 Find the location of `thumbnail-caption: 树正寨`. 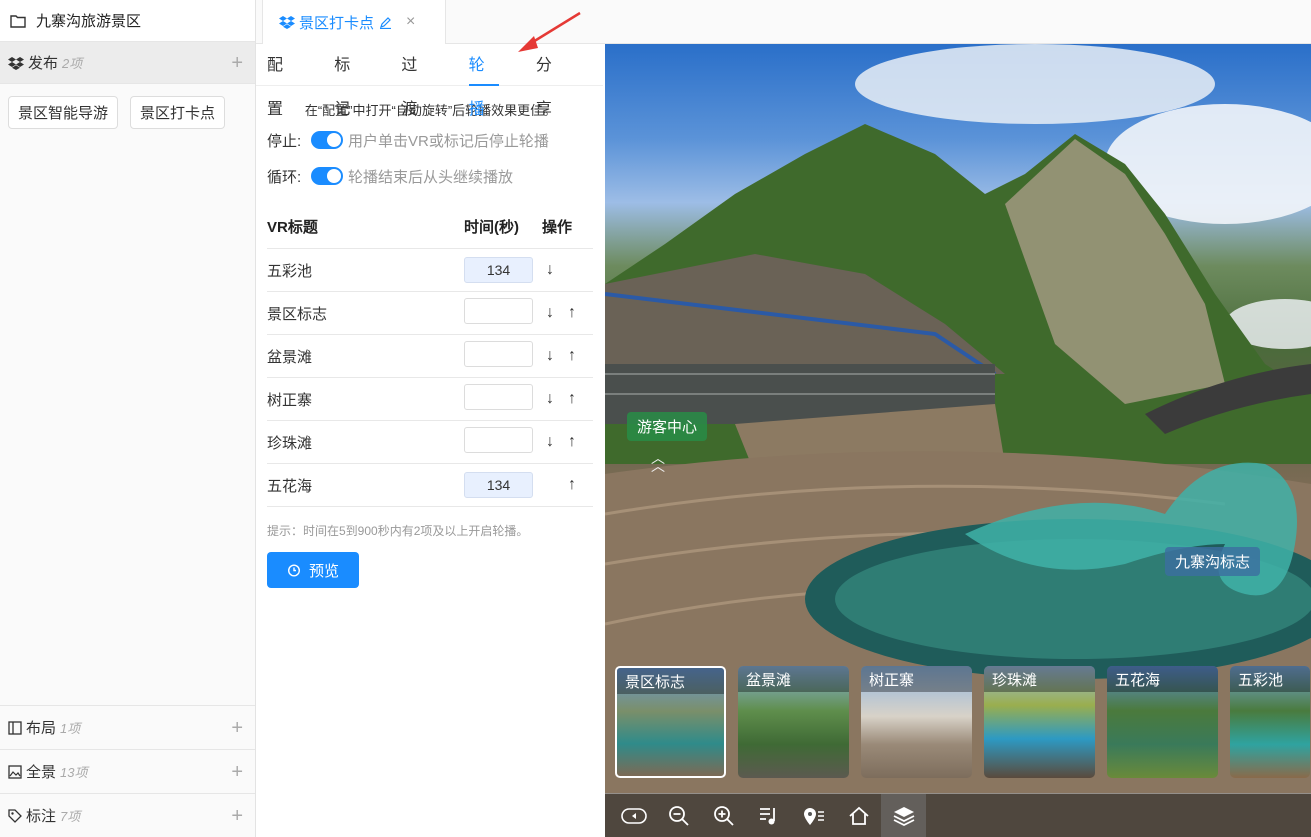

thumbnail-caption: 树正寨 is located at coordinates (916, 679).